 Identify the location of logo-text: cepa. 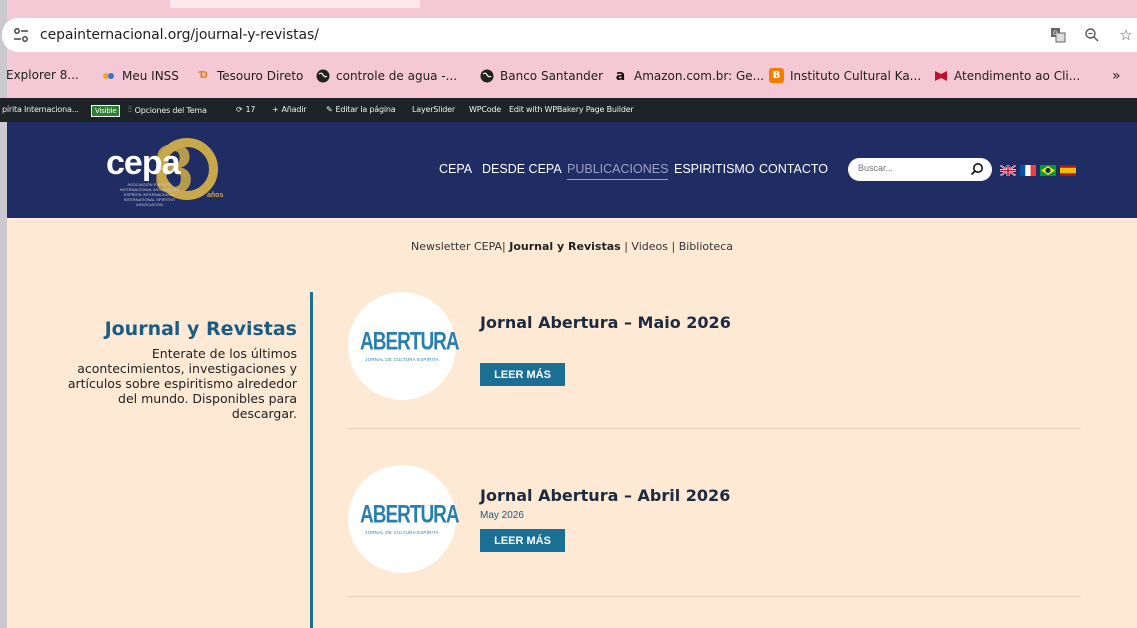
(143, 163).